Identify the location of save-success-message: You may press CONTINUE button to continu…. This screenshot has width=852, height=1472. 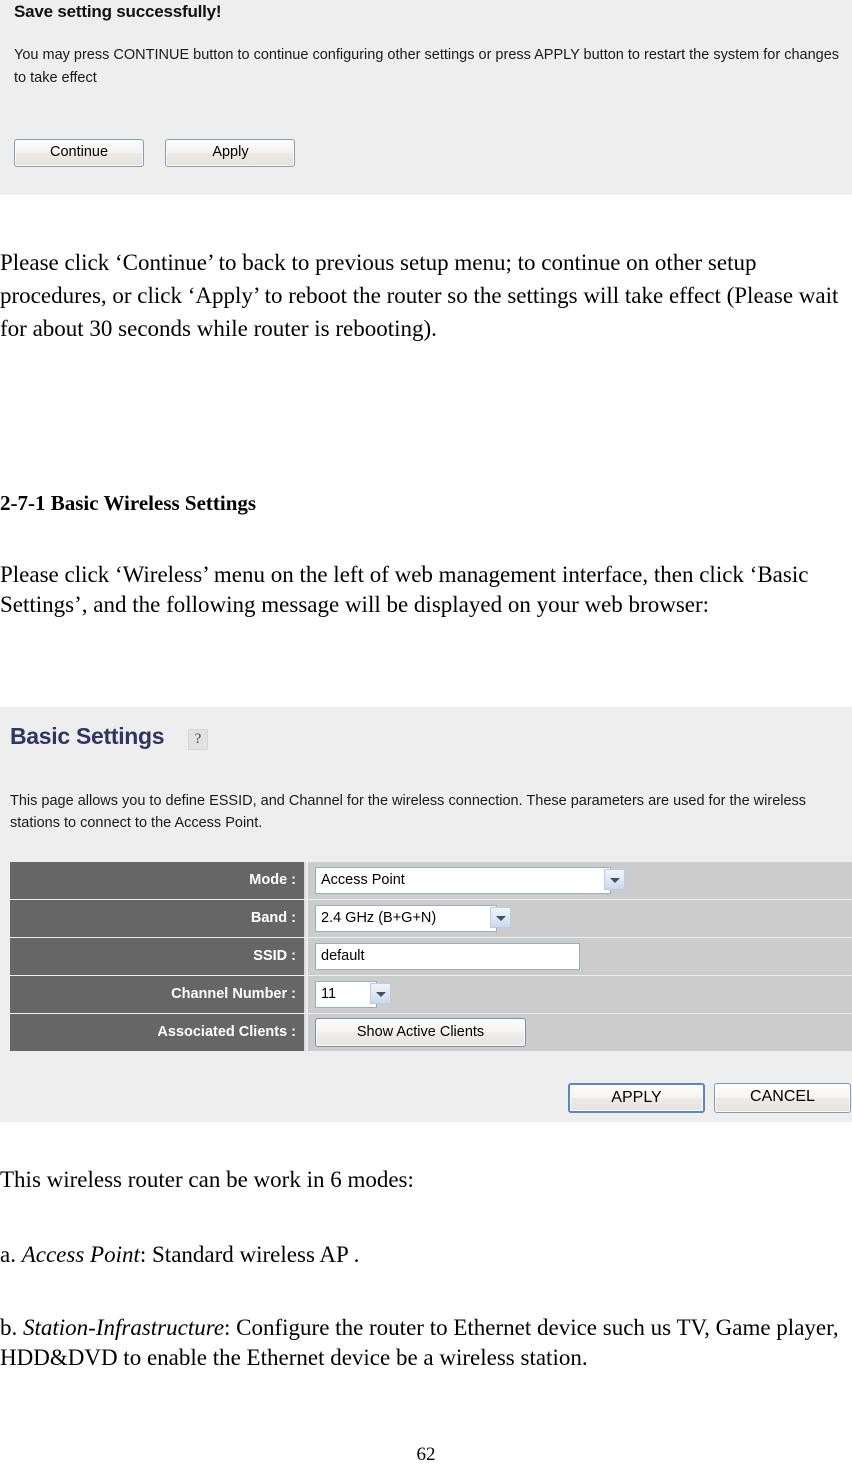
(427, 66).